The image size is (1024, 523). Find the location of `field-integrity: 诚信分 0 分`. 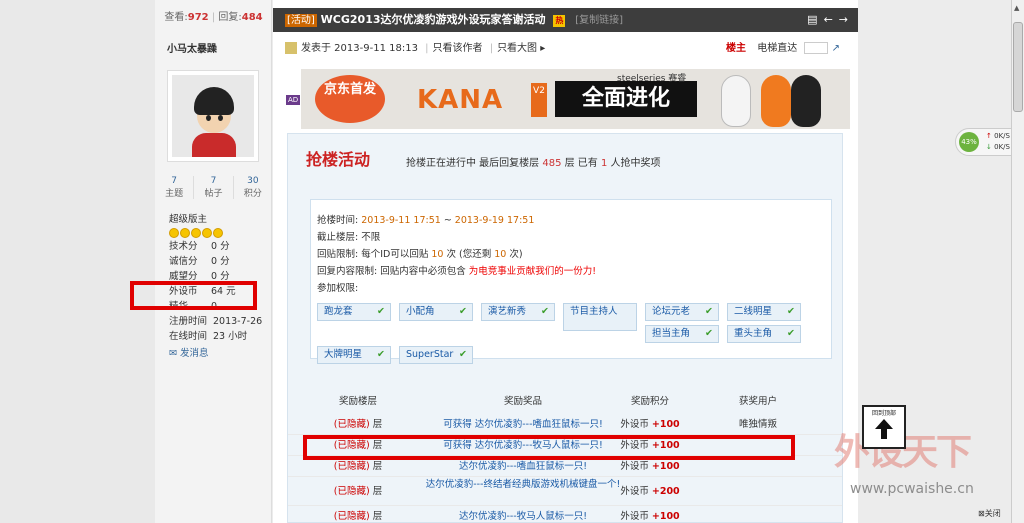

field-integrity: 诚信分 0 分 is located at coordinates (199, 261).